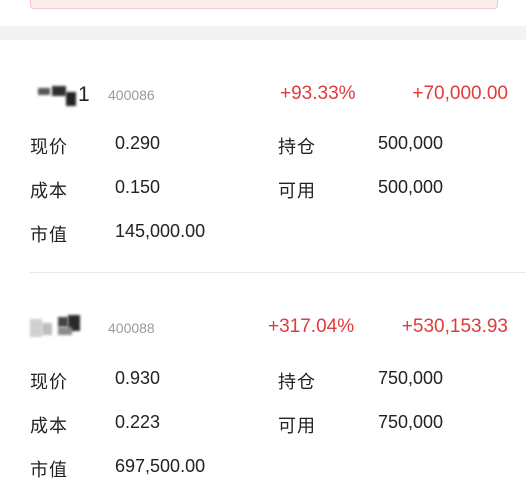 The image size is (526, 500). What do you see at coordinates (318, 93) in the screenshot?
I see `pct-change: +93.33%` at bounding box center [318, 93].